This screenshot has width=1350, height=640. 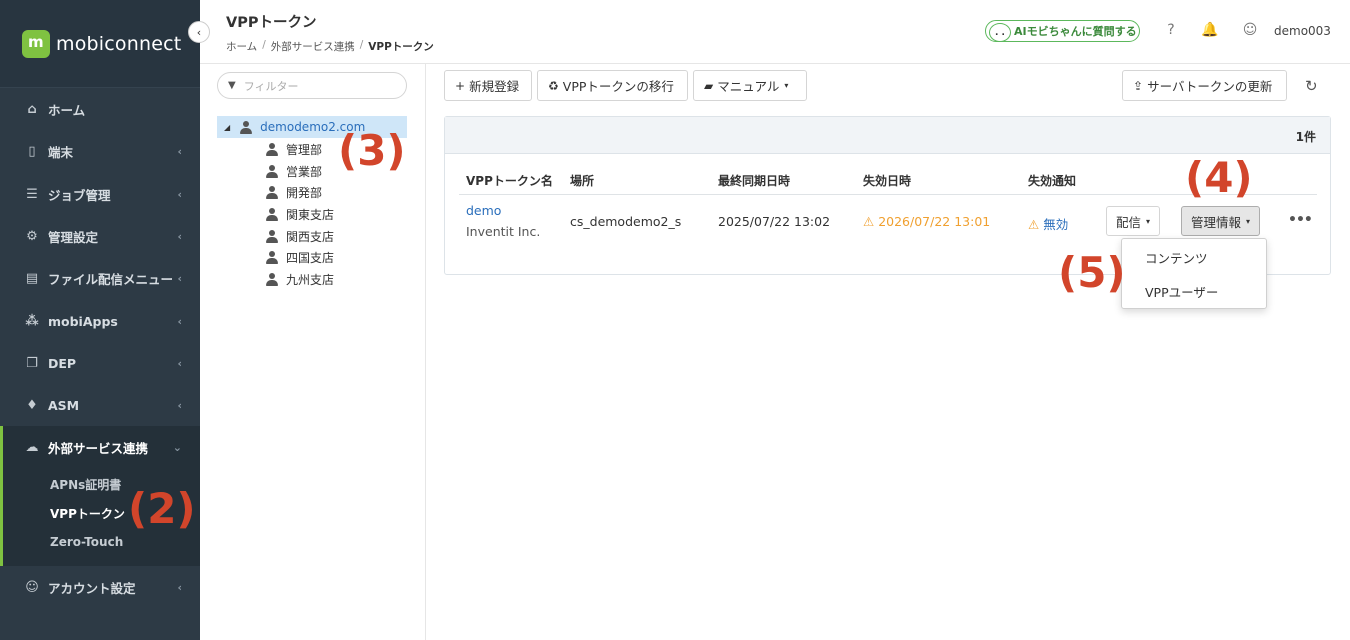 What do you see at coordinates (310, 257) in the screenshot?
I see `tree-node-label: 四国支店` at bounding box center [310, 257].